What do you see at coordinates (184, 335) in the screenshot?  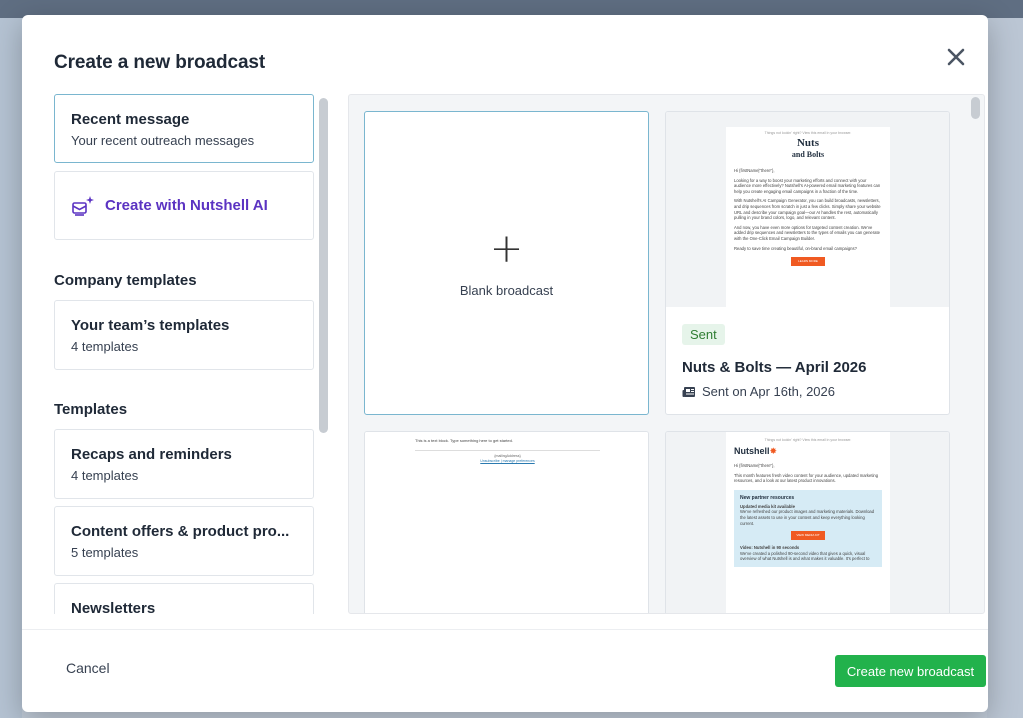 I see `team-templates-card: Your team’s templates 4 templates` at bounding box center [184, 335].